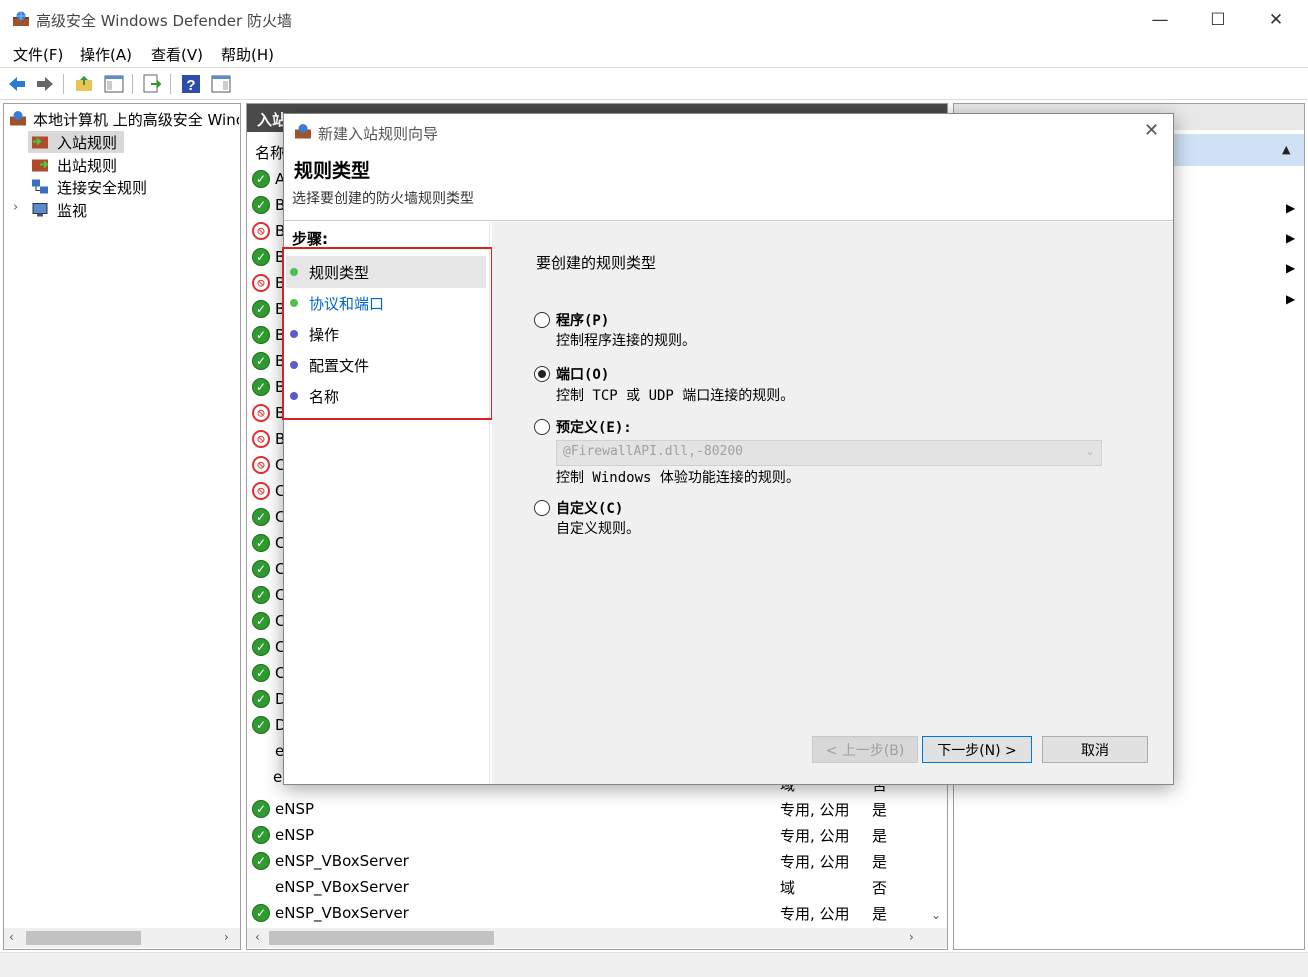 The image size is (1308, 977). What do you see at coordinates (102, 187) in the screenshot?
I see `tree-item-connection-security-rules: 连接安全规则` at bounding box center [102, 187].